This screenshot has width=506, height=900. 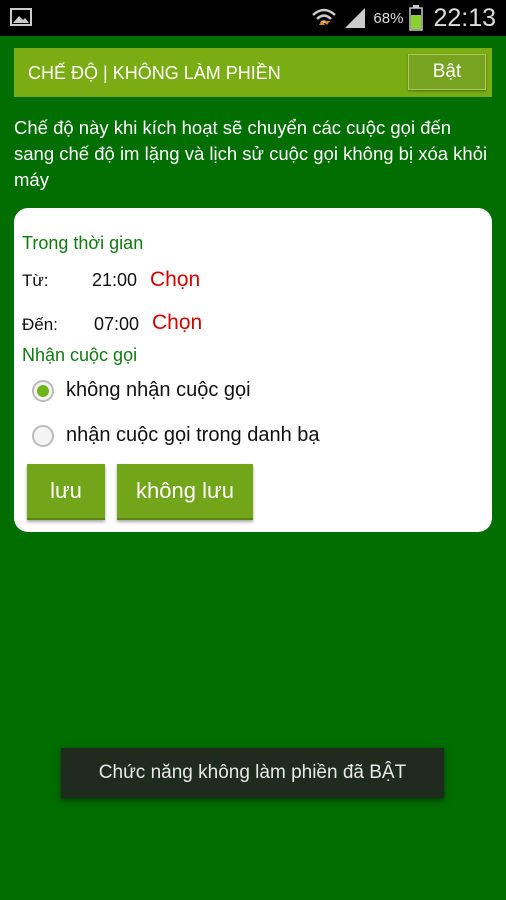 What do you see at coordinates (116, 324) in the screenshot?
I see `to-time: 07:00` at bounding box center [116, 324].